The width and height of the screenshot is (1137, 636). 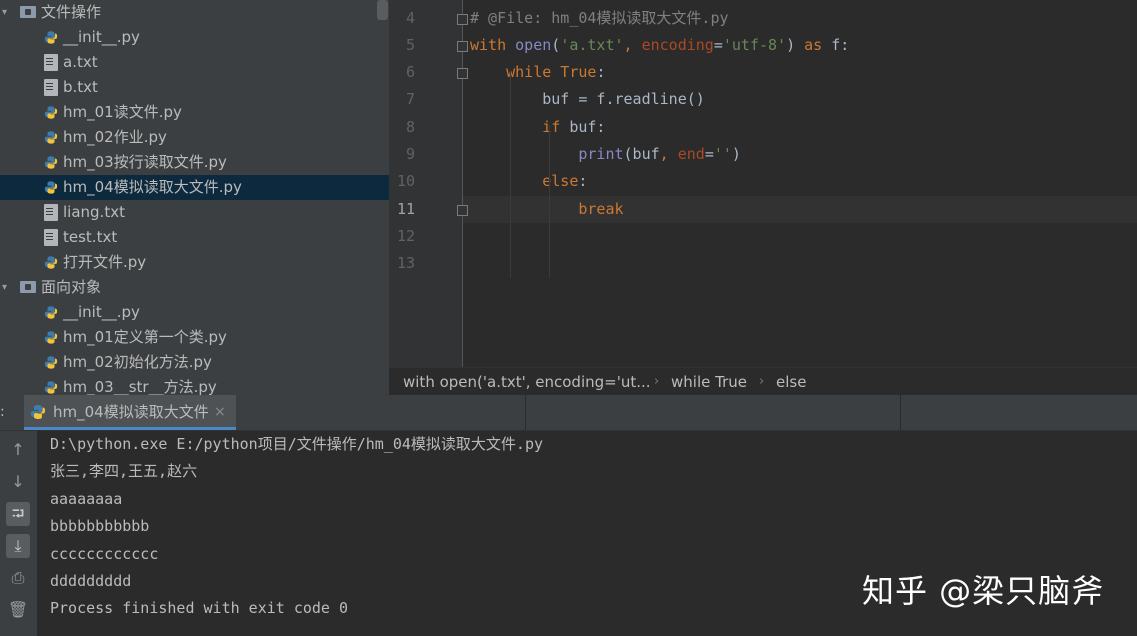 I want to click on code-token: '', so click(x=722, y=154).